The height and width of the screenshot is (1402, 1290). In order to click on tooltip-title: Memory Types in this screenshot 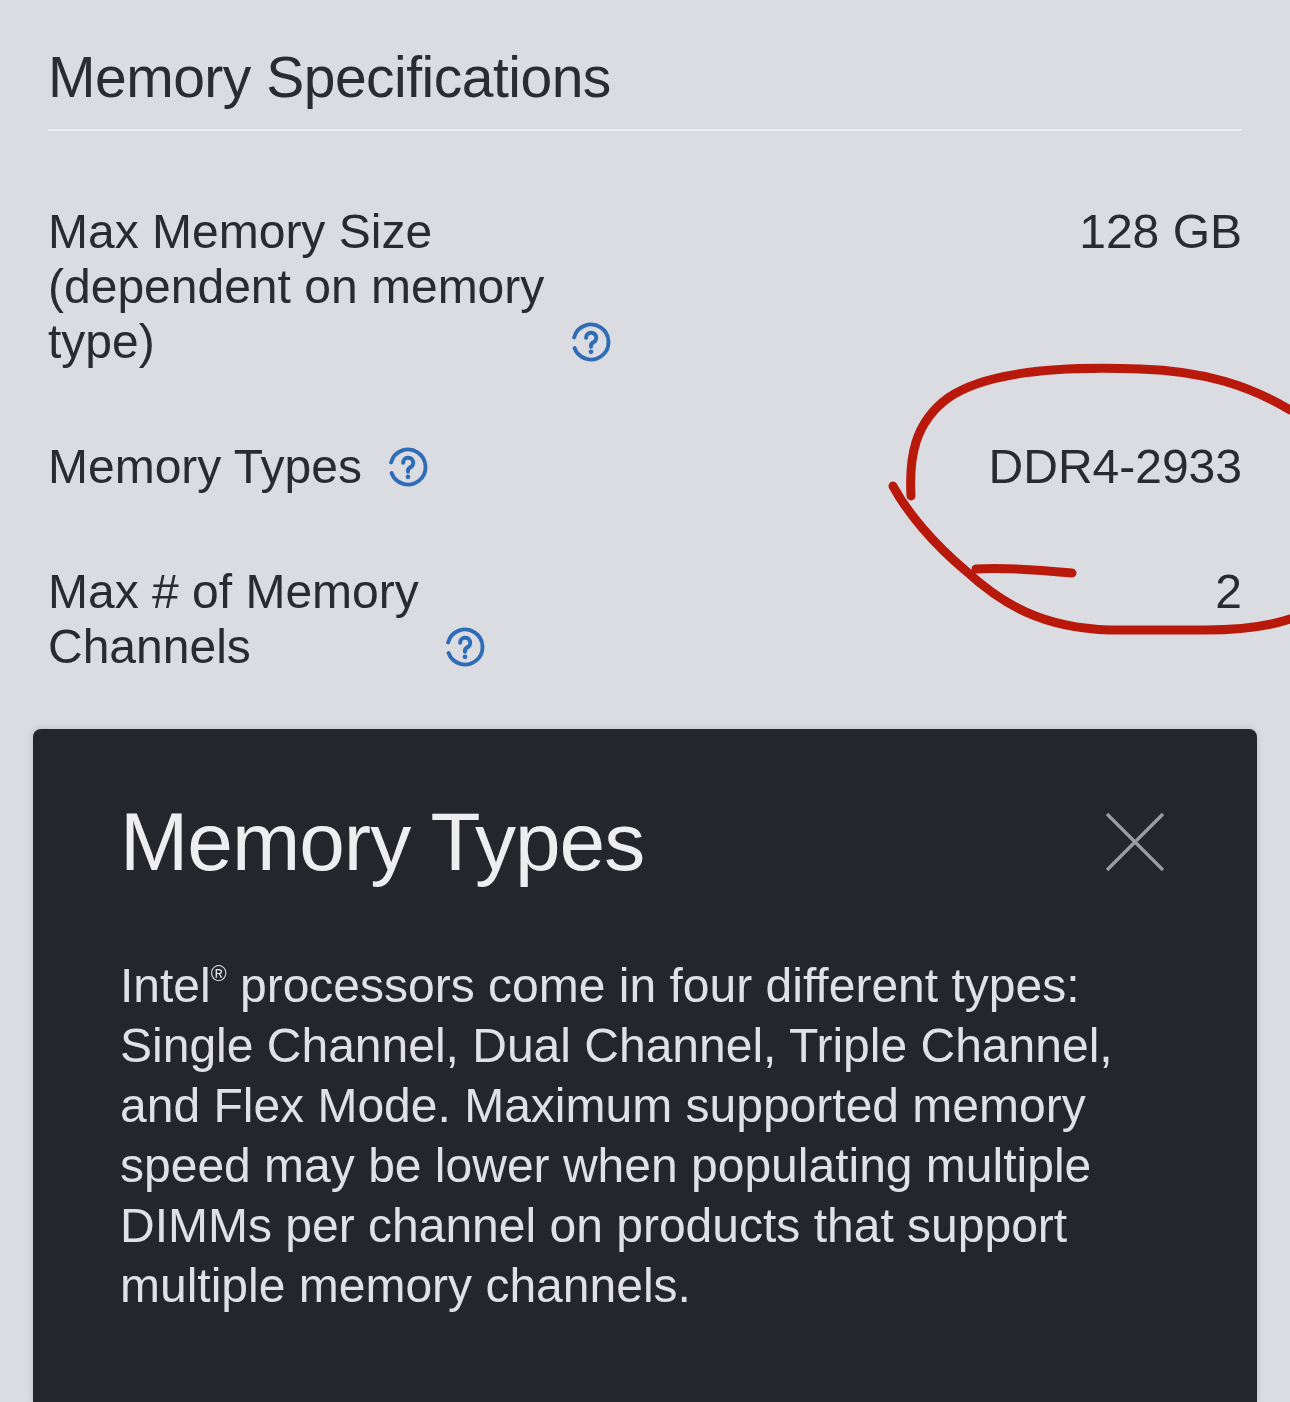, I will do `click(382, 842)`.